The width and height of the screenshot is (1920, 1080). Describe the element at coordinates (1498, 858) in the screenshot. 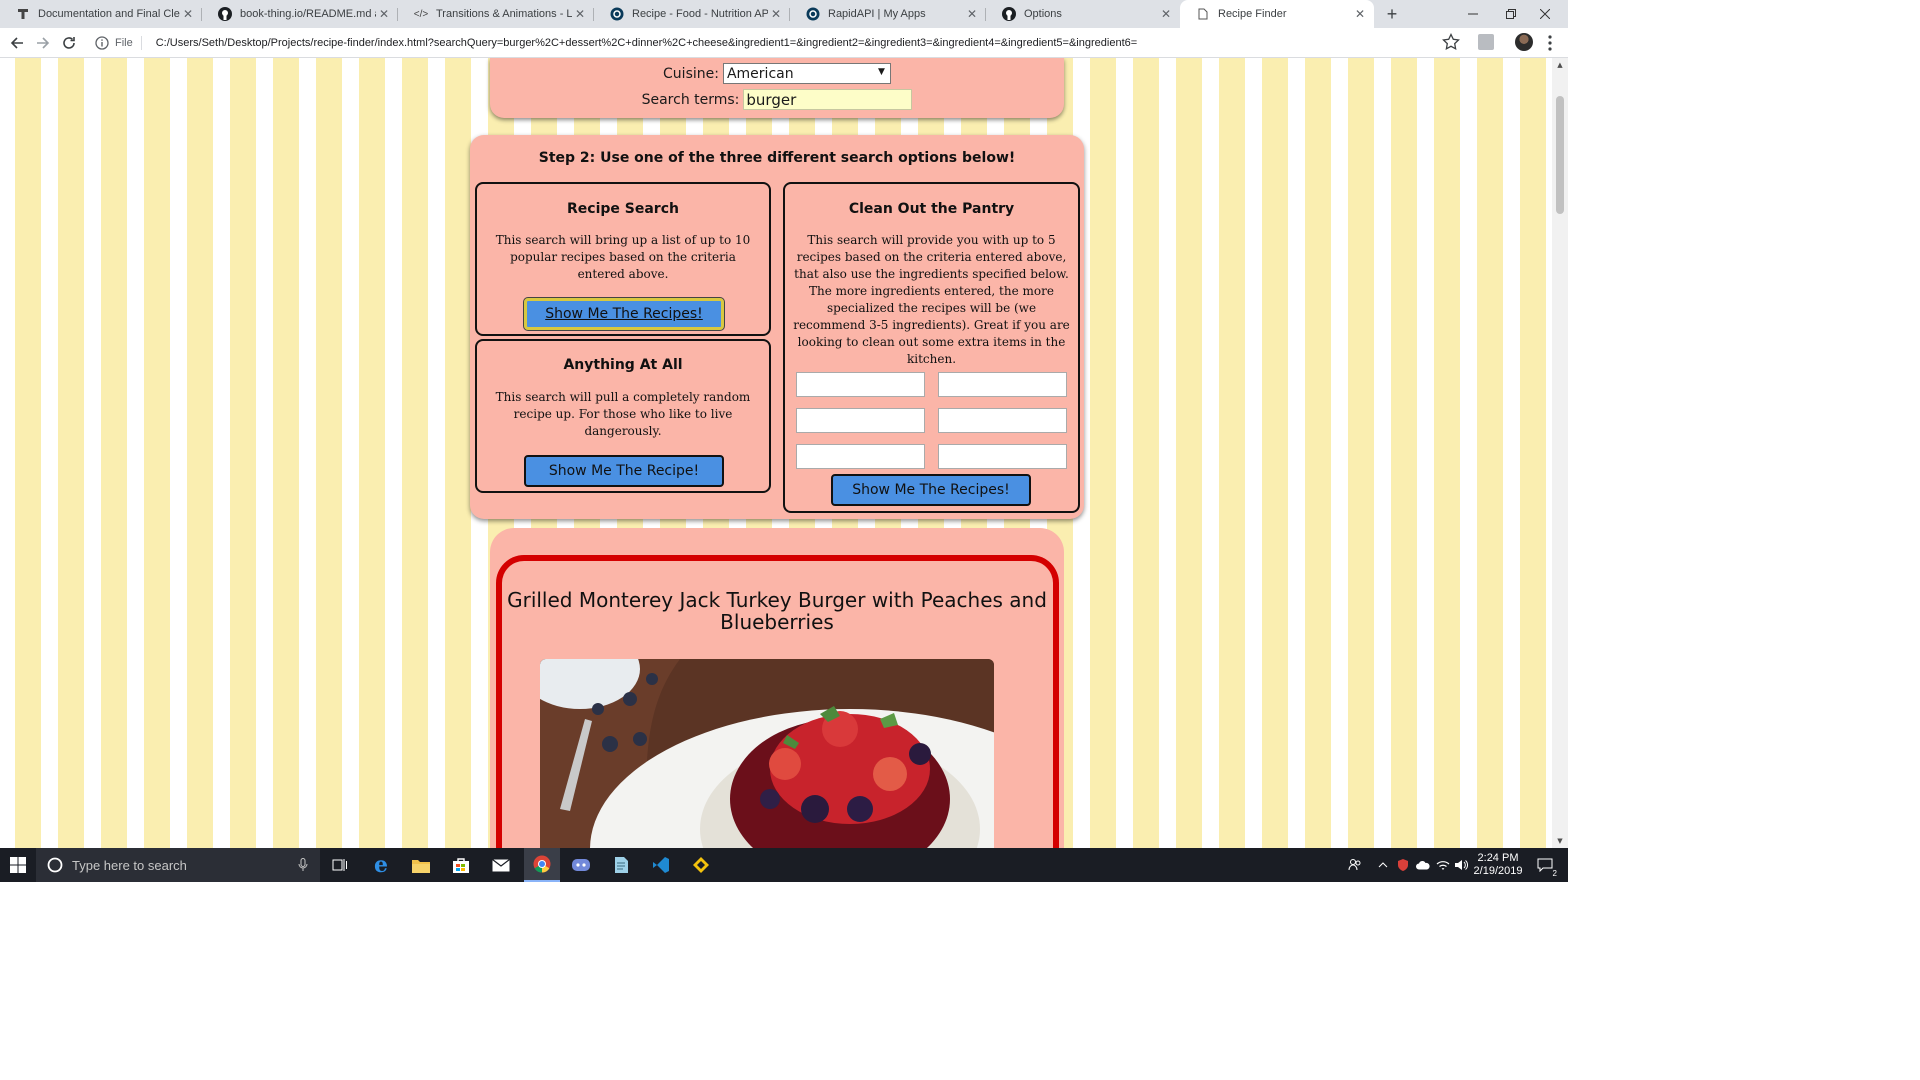

I see `clock-time: 2:24 PM` at that location.